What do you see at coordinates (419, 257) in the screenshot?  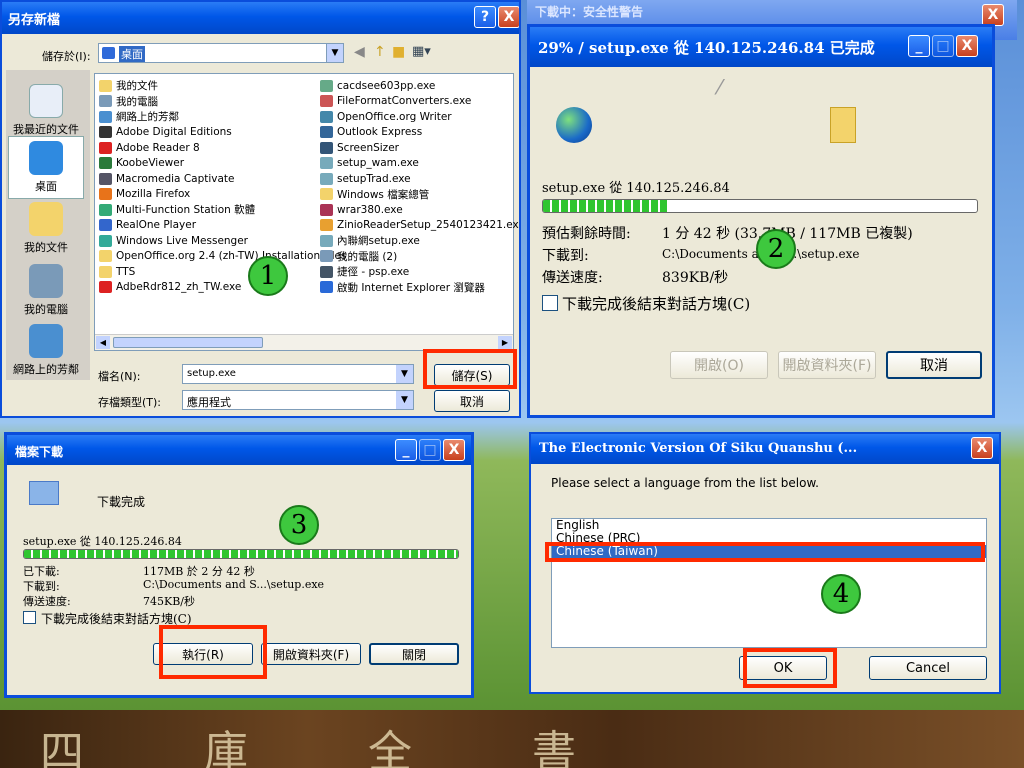 I see `file-item: 我的電腦 (2)` at bounding box center [419, 257].